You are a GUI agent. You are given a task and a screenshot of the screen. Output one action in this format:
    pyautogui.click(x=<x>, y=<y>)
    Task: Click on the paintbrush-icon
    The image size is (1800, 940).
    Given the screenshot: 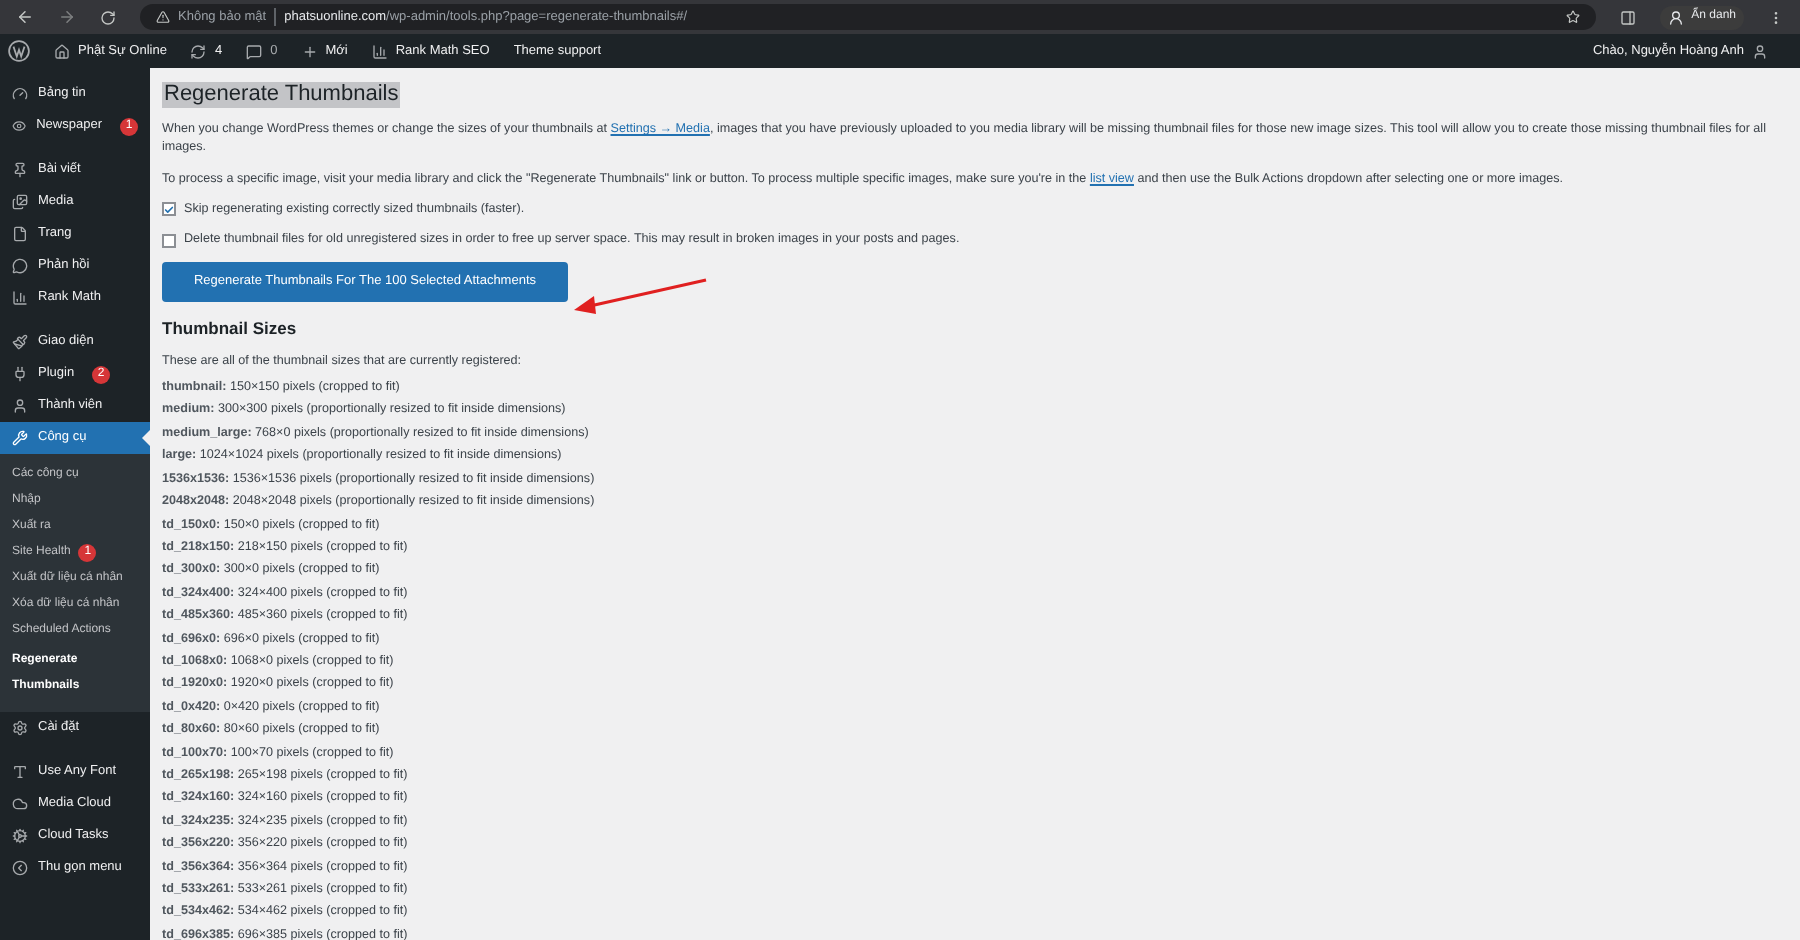 What is the action you would take?
    pyautogui.click(x=20, y=342)
    